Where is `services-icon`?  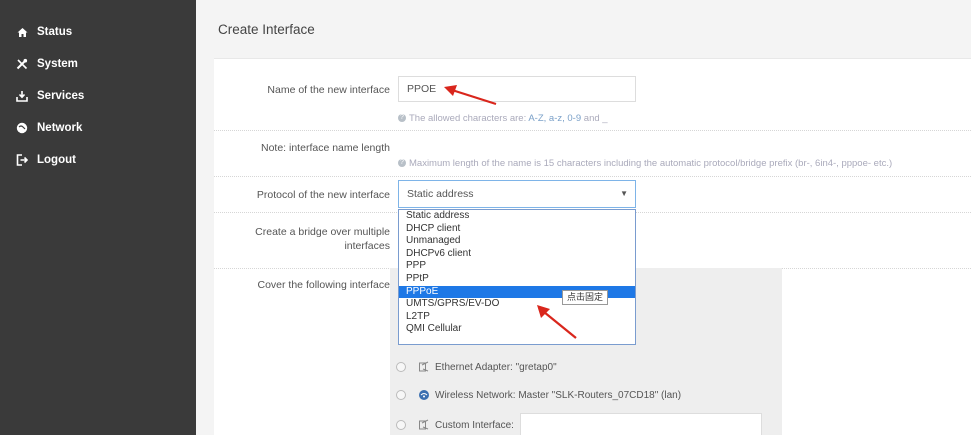 services-icon is located at coordinates (22, 96).